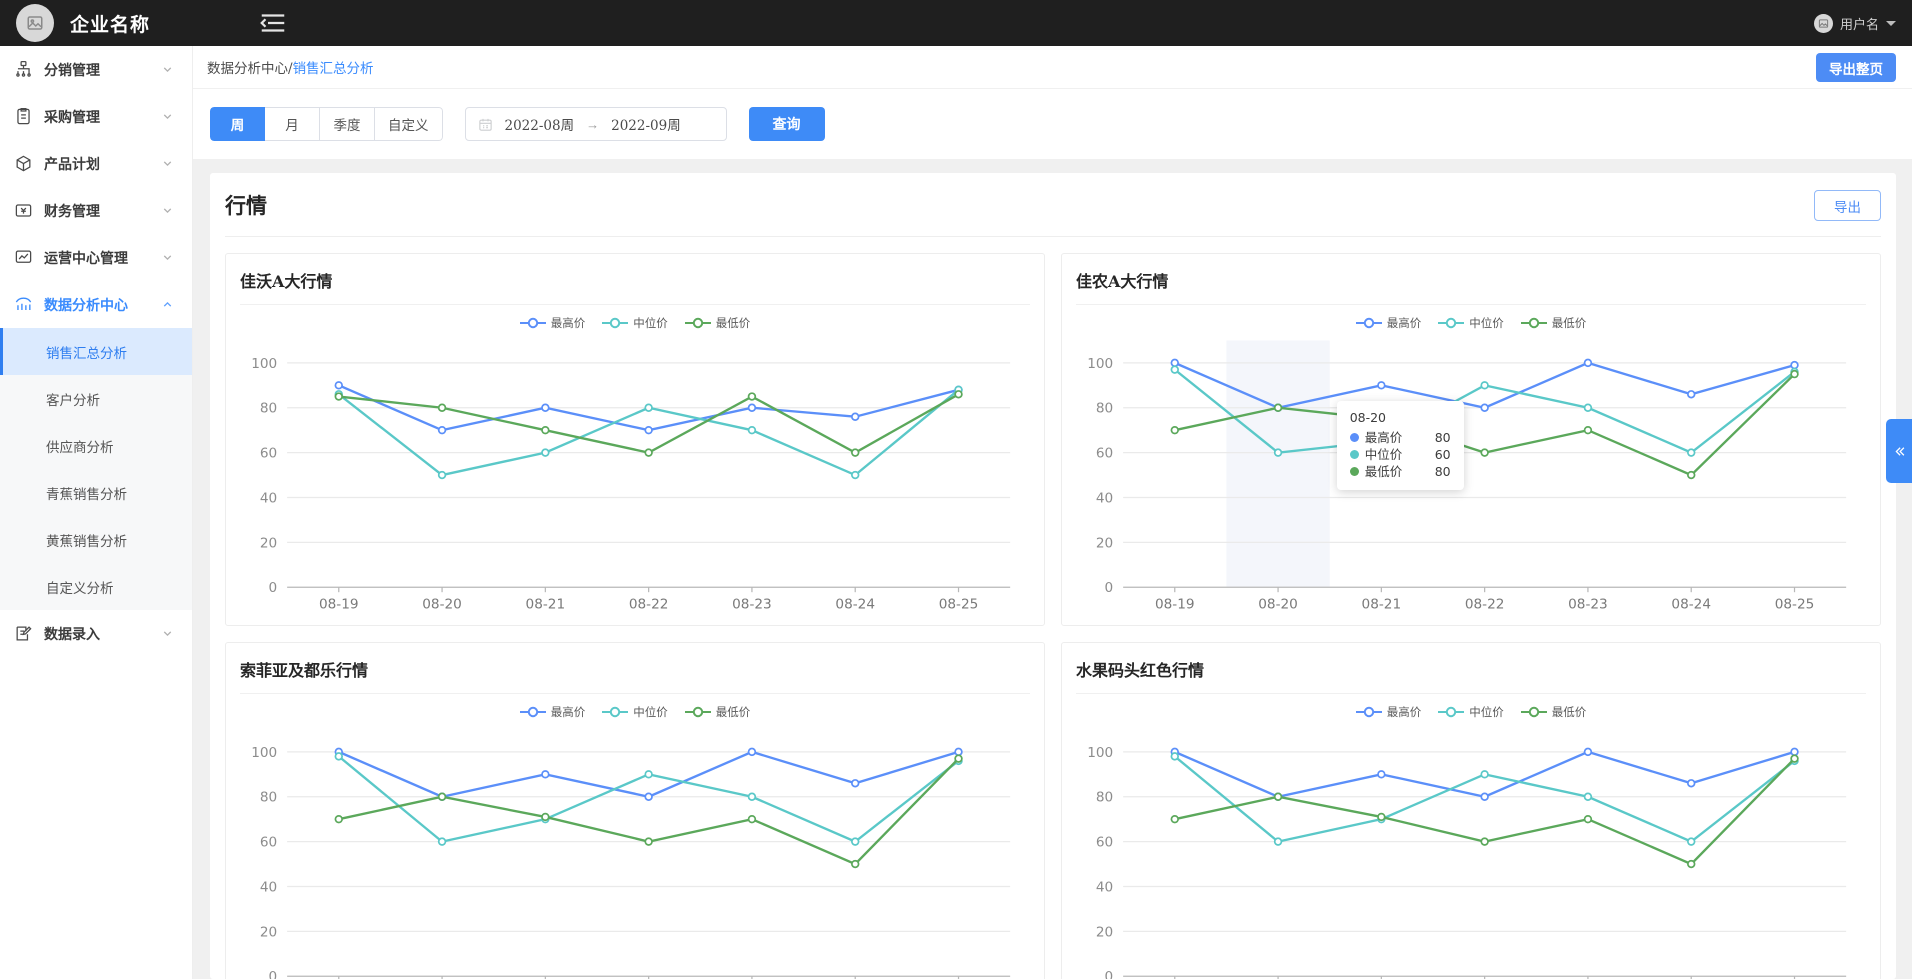 The width and height of the screenshot is (1912, 979). What do you see at coordinates (635, 675) in the screenshot?
I see `chart-title: 索菲亚及都乐行情` at bounding box center [635, 675].